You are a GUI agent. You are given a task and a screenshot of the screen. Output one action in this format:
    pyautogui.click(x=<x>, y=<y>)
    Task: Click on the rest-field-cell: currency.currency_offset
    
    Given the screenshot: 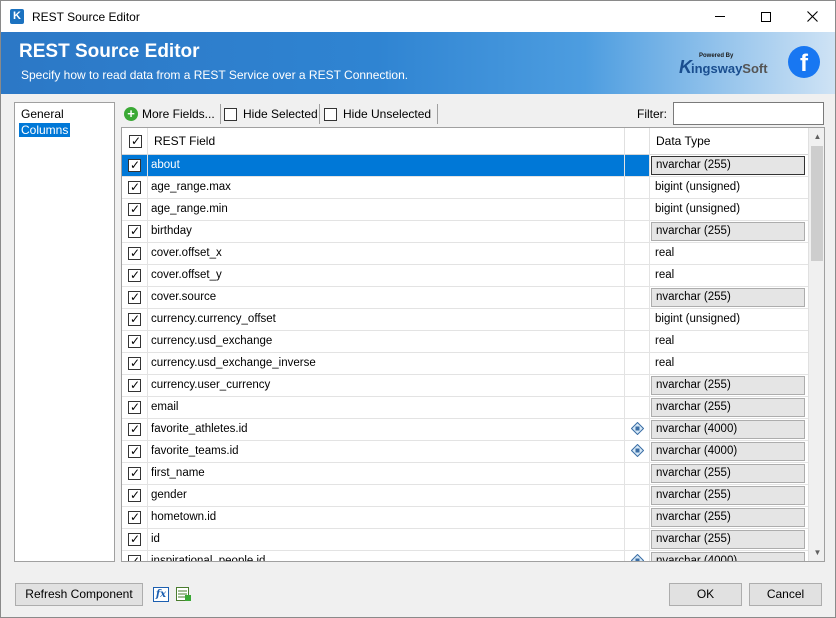 What is the action you would take?
    pyautogui.click(x=385, y=319)
    